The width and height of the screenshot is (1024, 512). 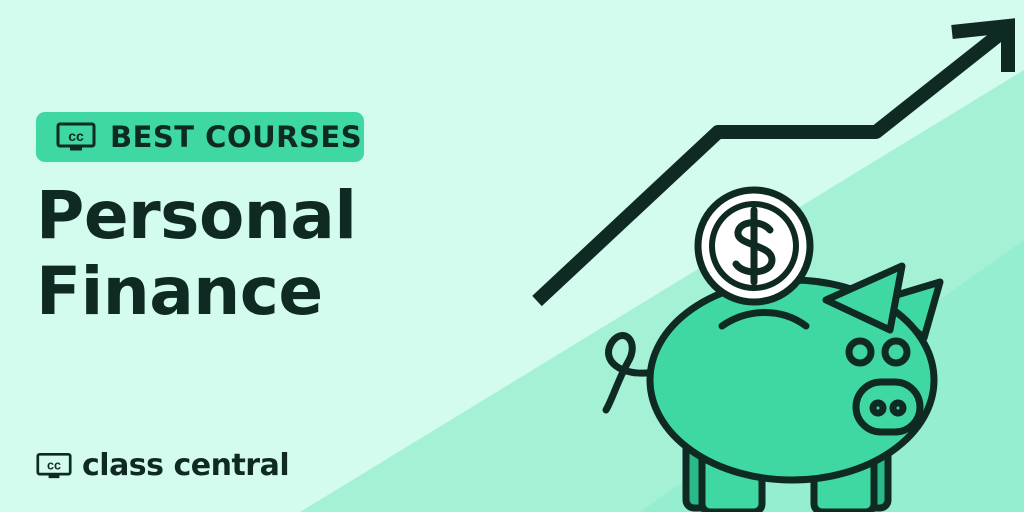 I want to click on title-line-1: Personal, so click(x=196, y=215).